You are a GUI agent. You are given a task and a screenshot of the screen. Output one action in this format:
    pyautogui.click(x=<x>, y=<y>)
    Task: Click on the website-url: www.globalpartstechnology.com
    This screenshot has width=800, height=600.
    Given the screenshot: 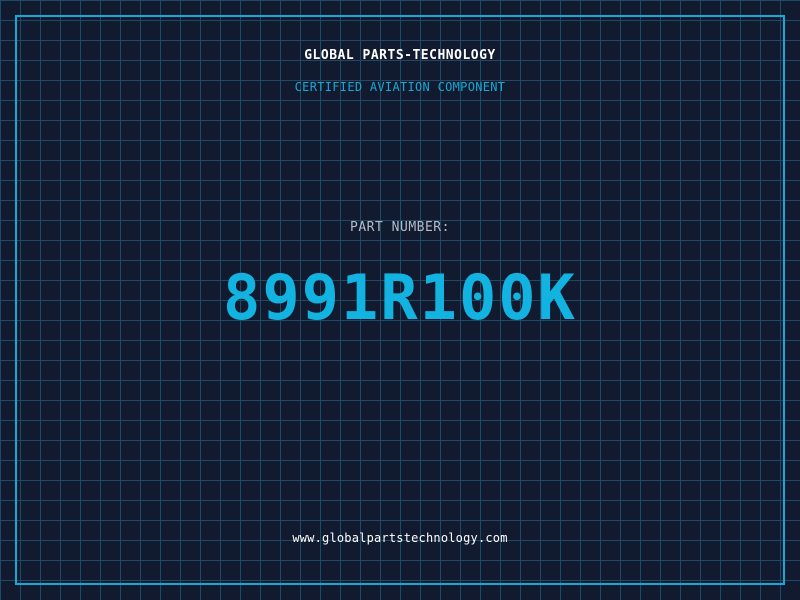 What is the action you would take?
    pyautogui.click(x=400, y=538)
    